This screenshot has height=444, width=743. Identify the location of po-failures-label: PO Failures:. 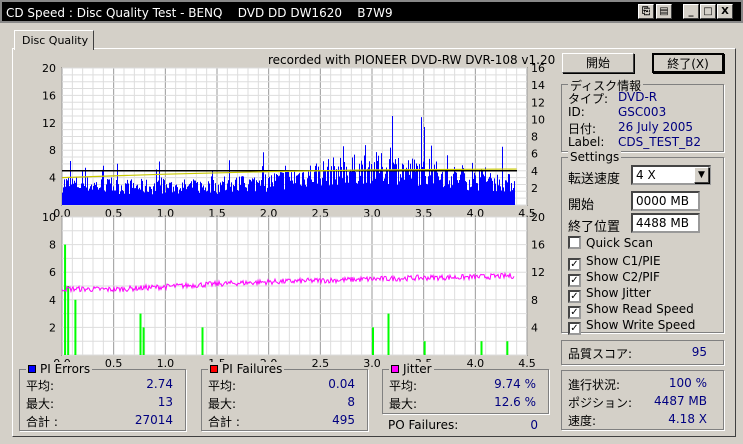
(423, 425).